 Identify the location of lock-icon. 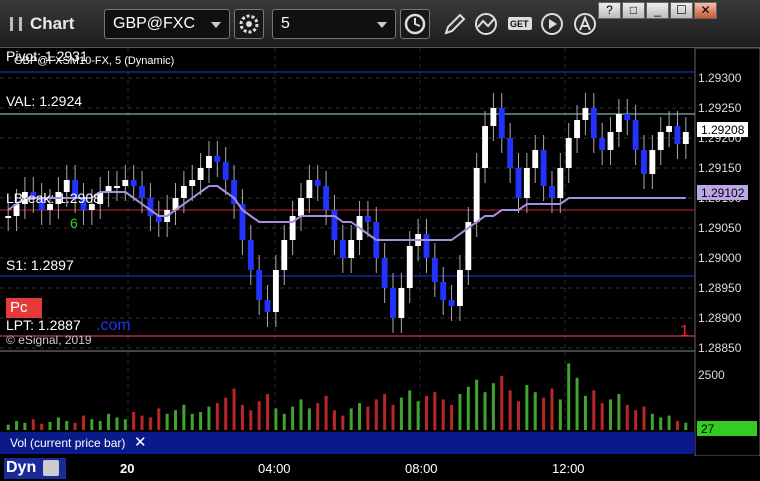
(50, 467).